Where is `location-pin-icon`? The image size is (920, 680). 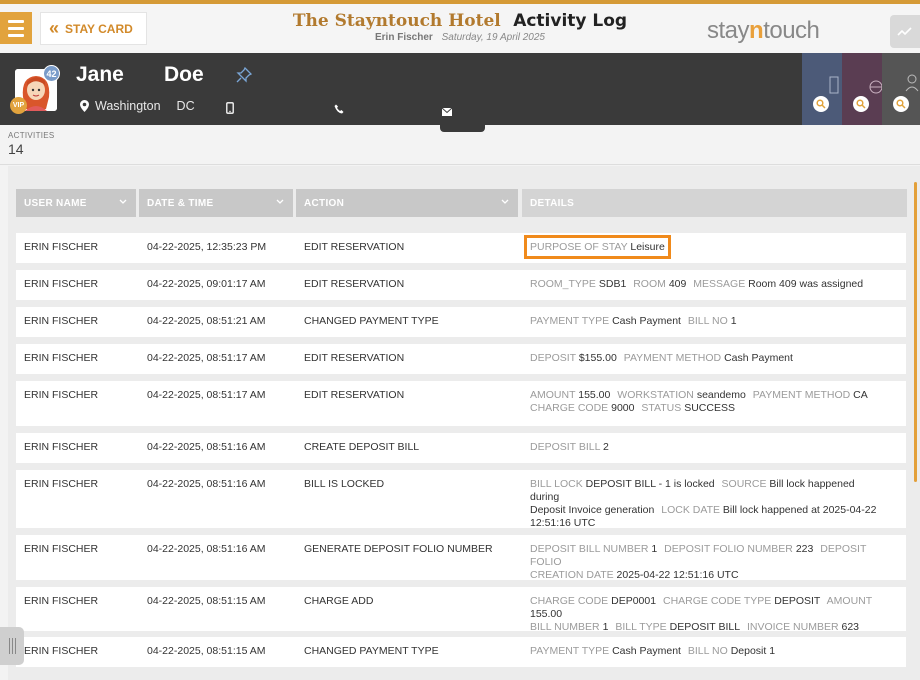 location-pin-icon is located at coordinates (84, 106).